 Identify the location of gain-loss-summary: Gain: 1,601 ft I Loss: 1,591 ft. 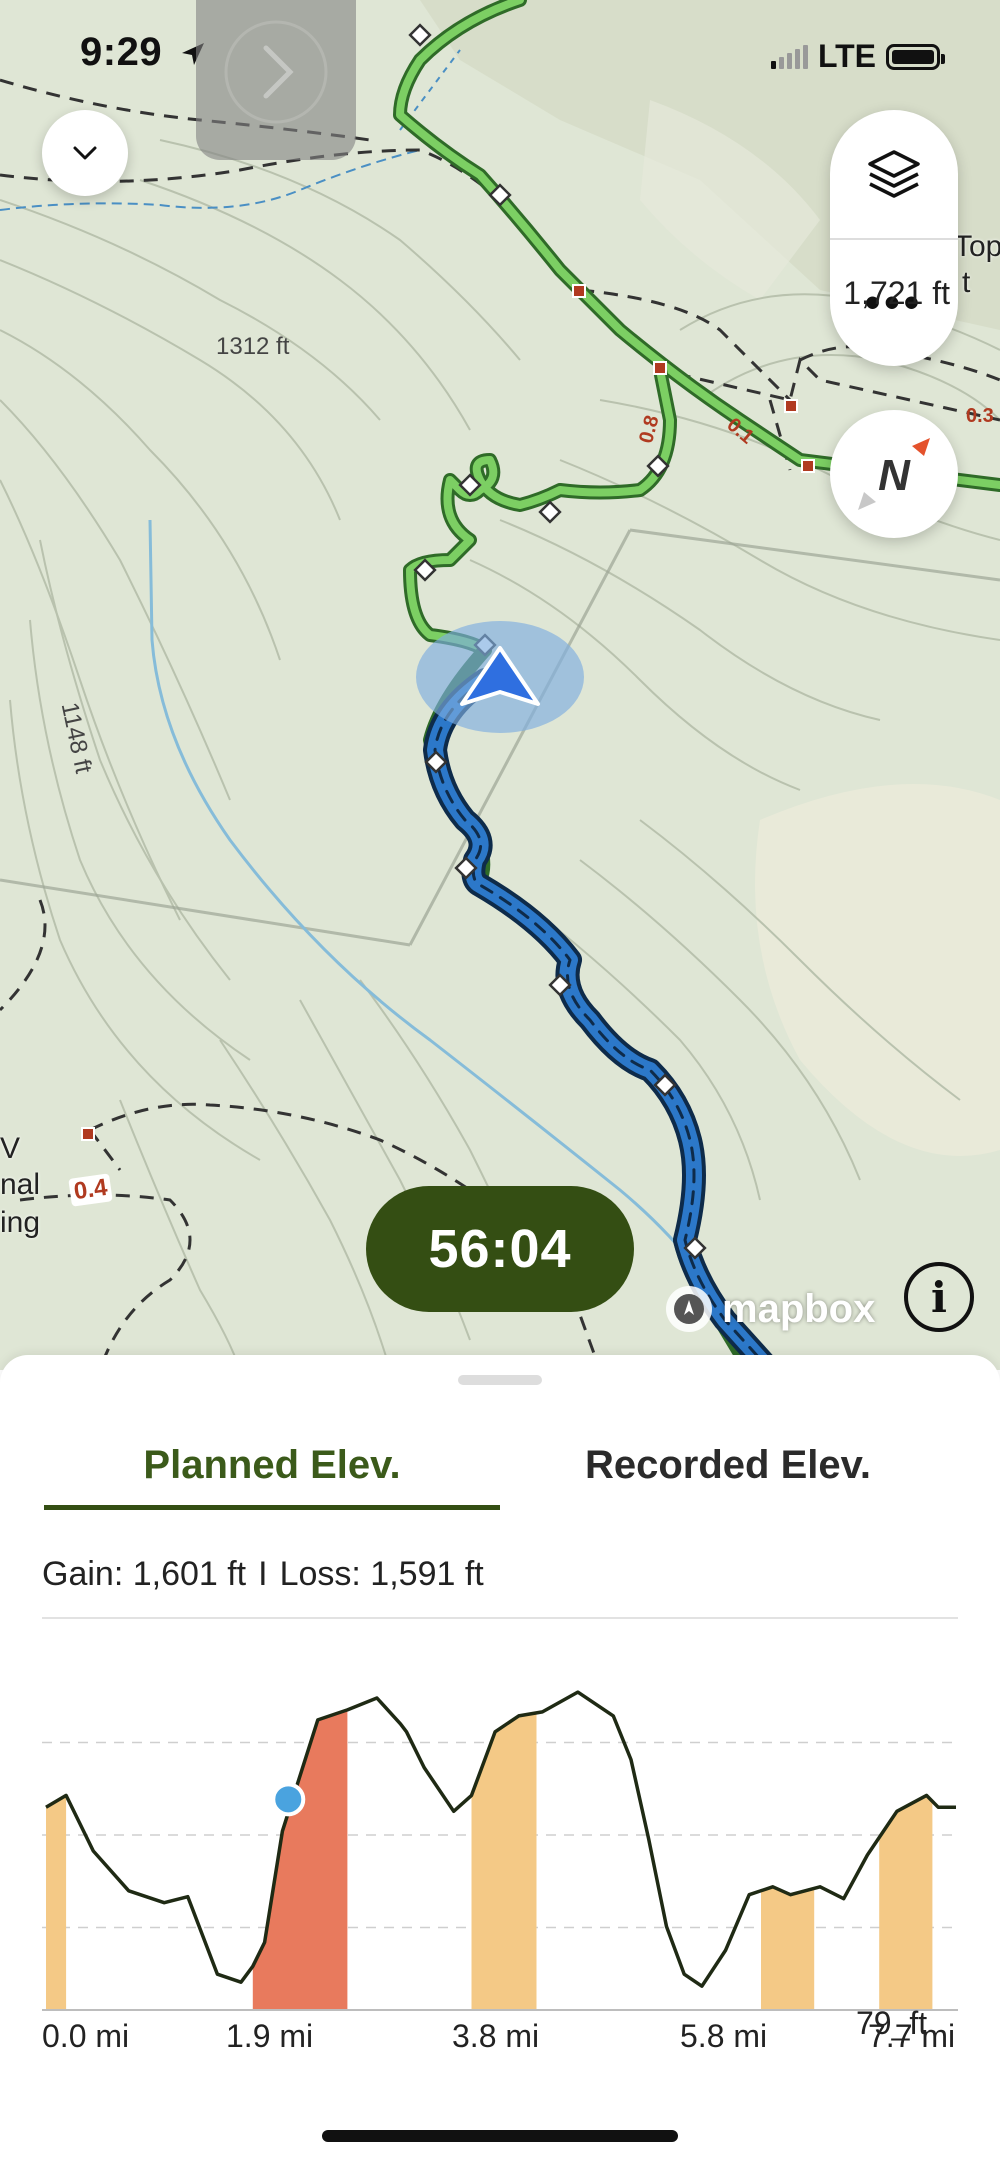
(263, 1574).